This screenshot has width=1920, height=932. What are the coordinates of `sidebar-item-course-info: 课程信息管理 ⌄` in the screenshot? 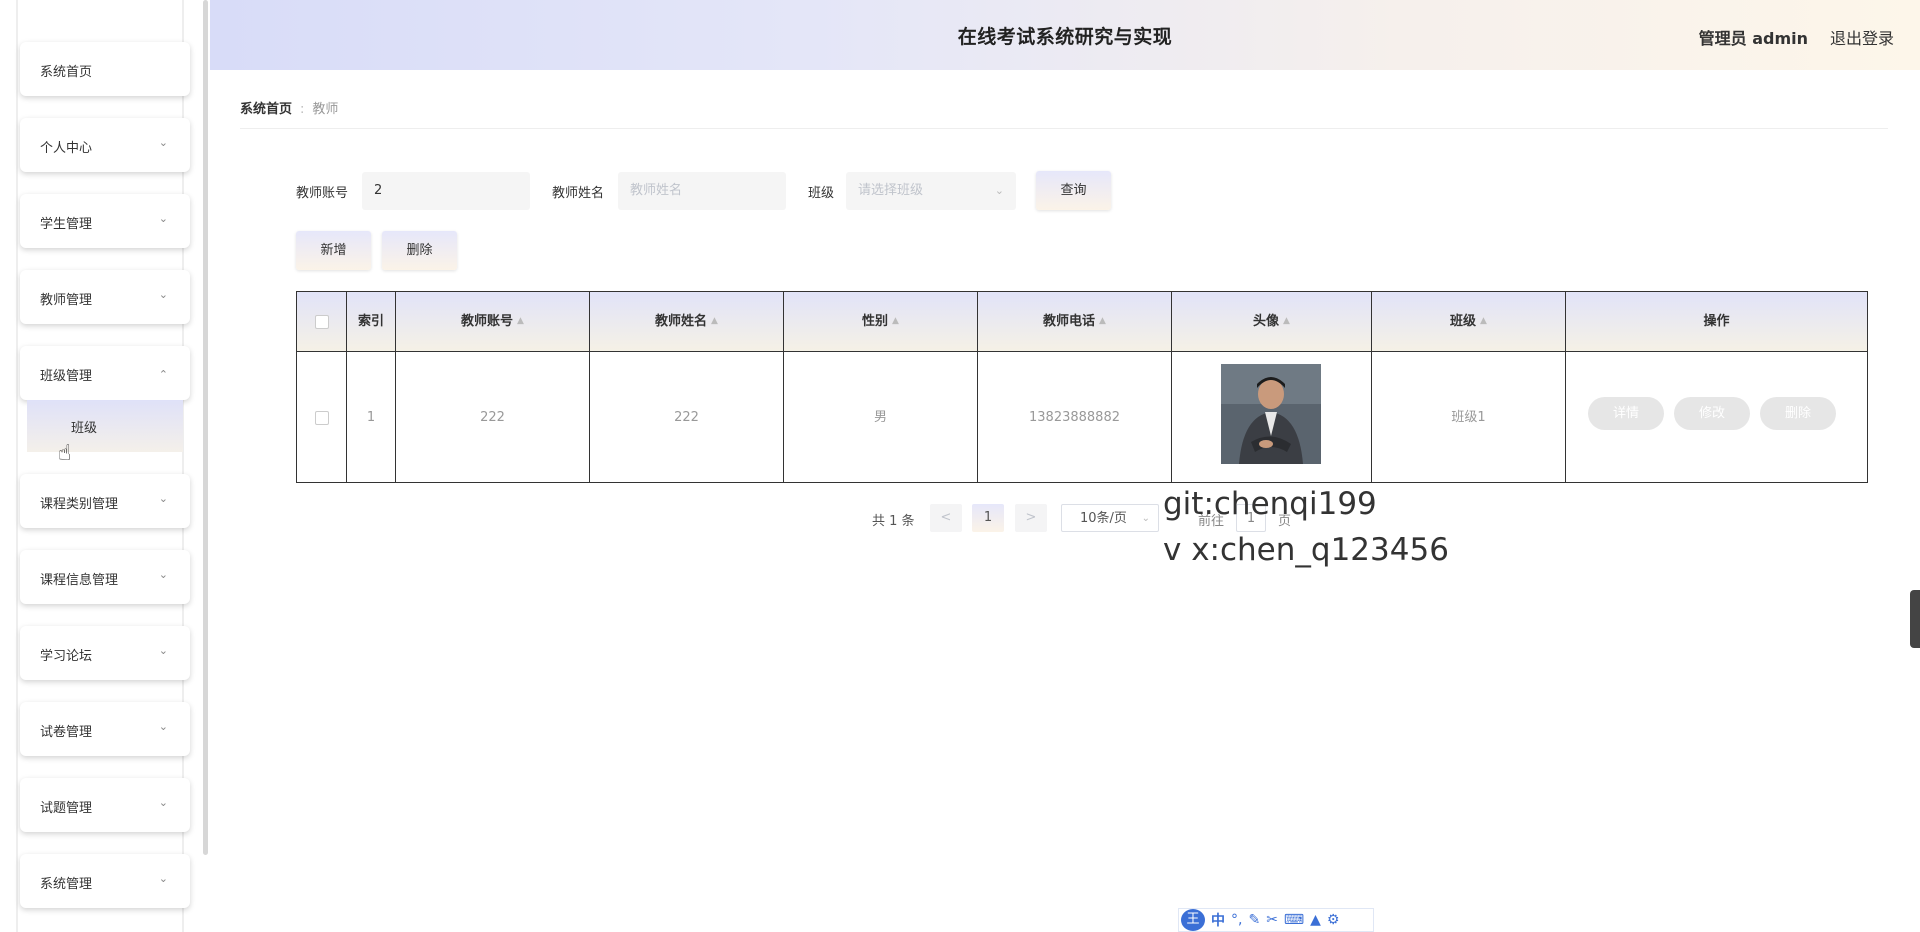 It's located at (105, 577).